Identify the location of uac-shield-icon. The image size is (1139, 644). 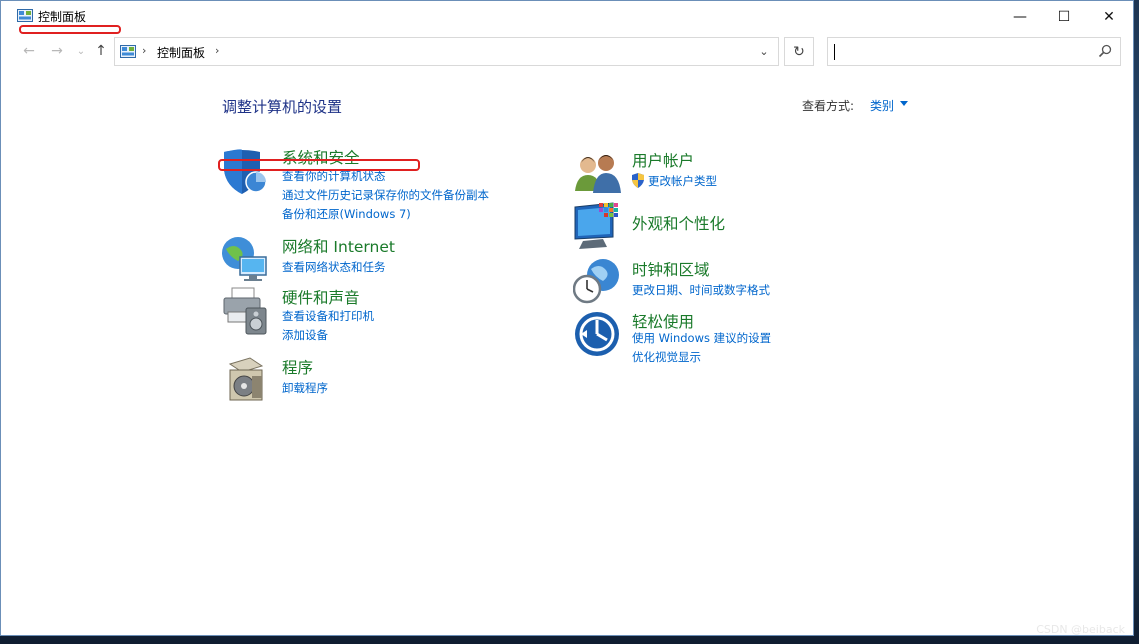
(638, 180).